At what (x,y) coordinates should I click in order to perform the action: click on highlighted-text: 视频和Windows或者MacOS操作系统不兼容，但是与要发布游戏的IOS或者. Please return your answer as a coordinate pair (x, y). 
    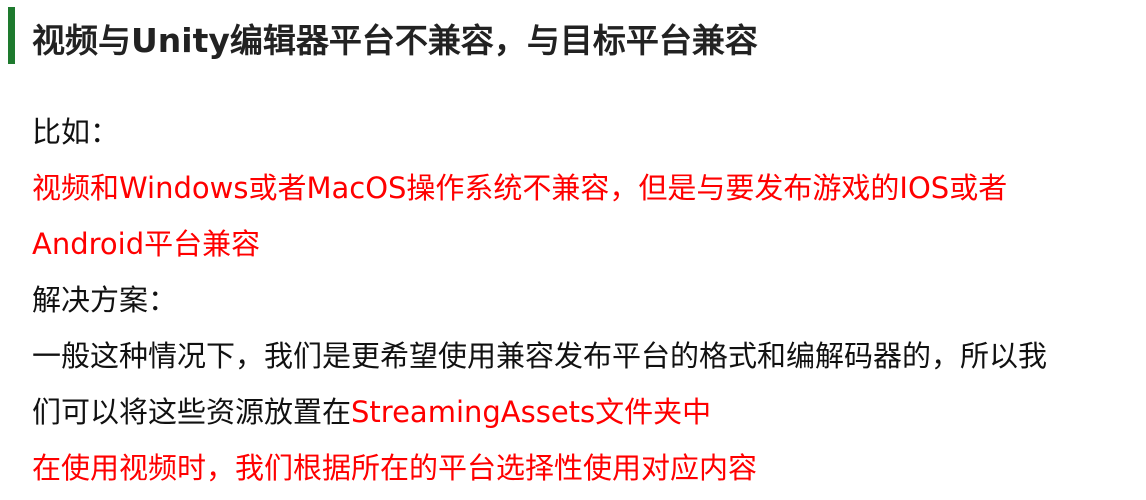
    Looking at the image, I should click on (520, 188).